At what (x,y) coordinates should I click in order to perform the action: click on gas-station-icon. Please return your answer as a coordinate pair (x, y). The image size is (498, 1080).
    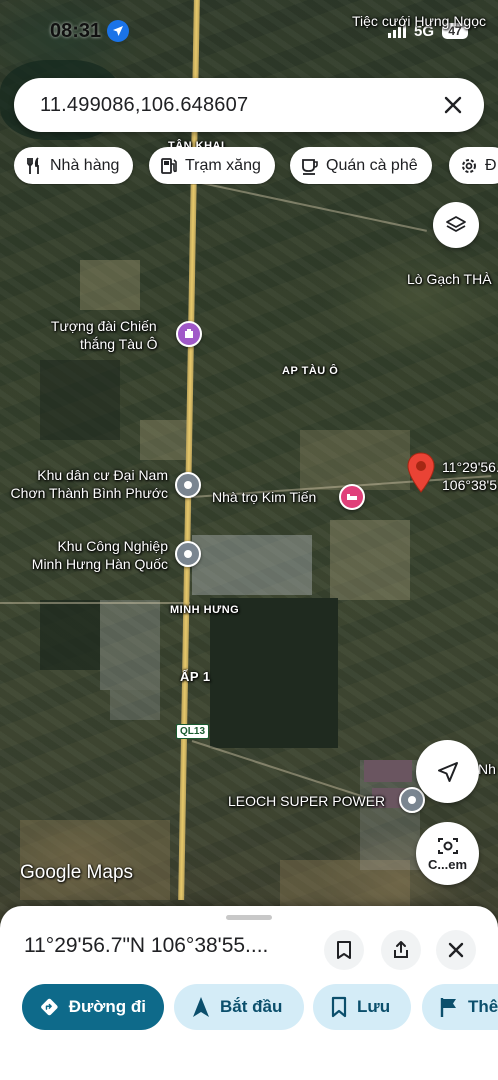
    Looking at the image, I should click on (169, 165).